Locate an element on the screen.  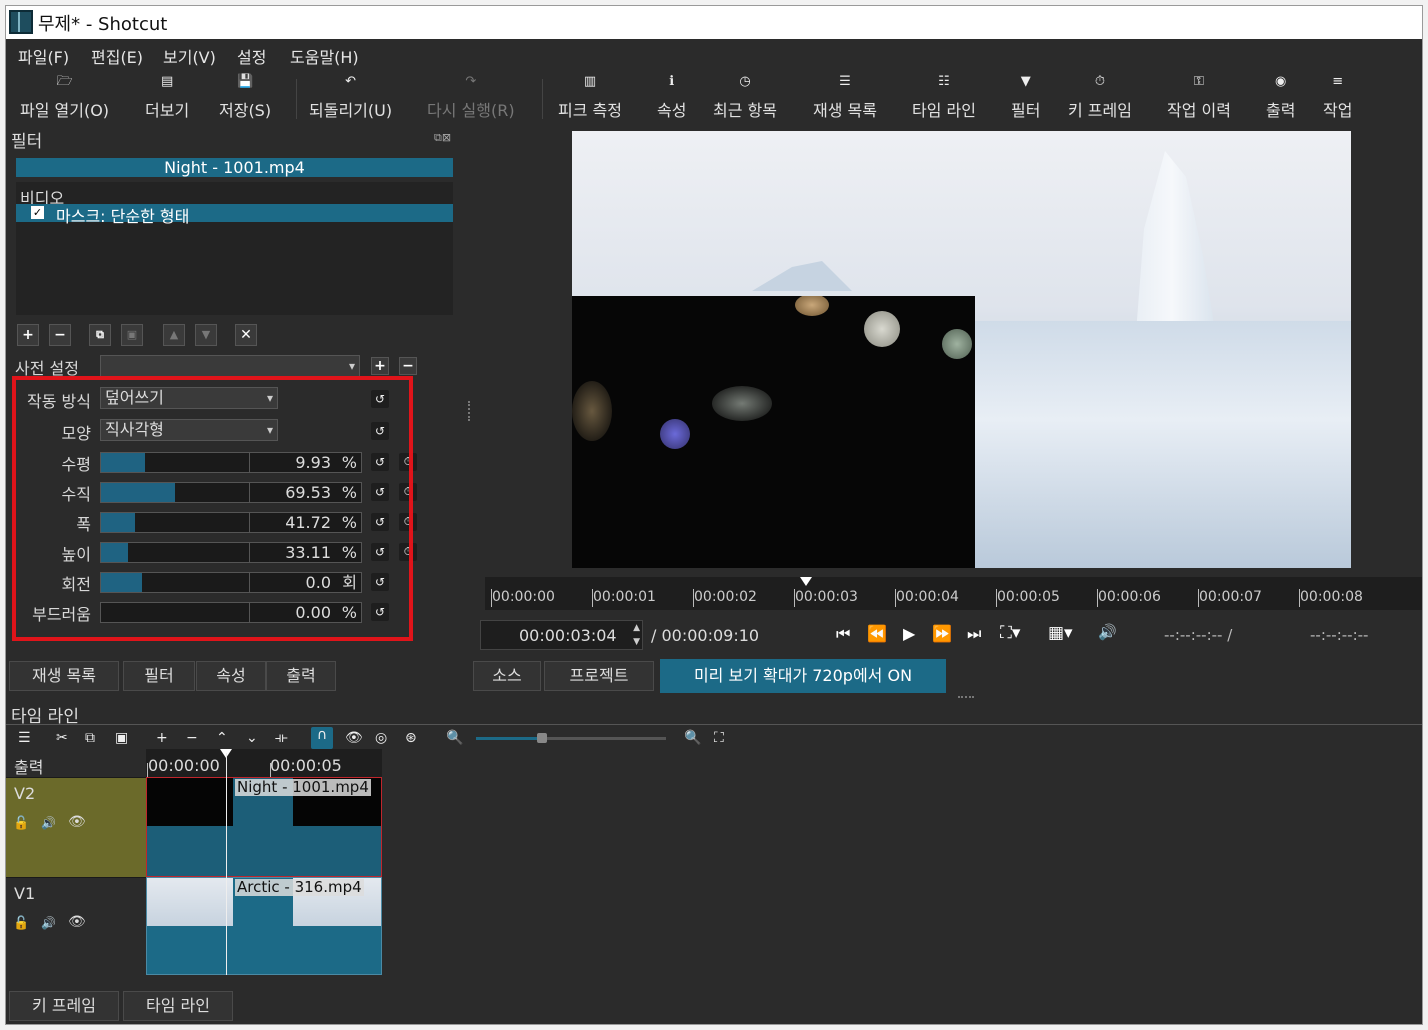
zoom-in-icon: 🔍 is located at coordinates (692, 738).